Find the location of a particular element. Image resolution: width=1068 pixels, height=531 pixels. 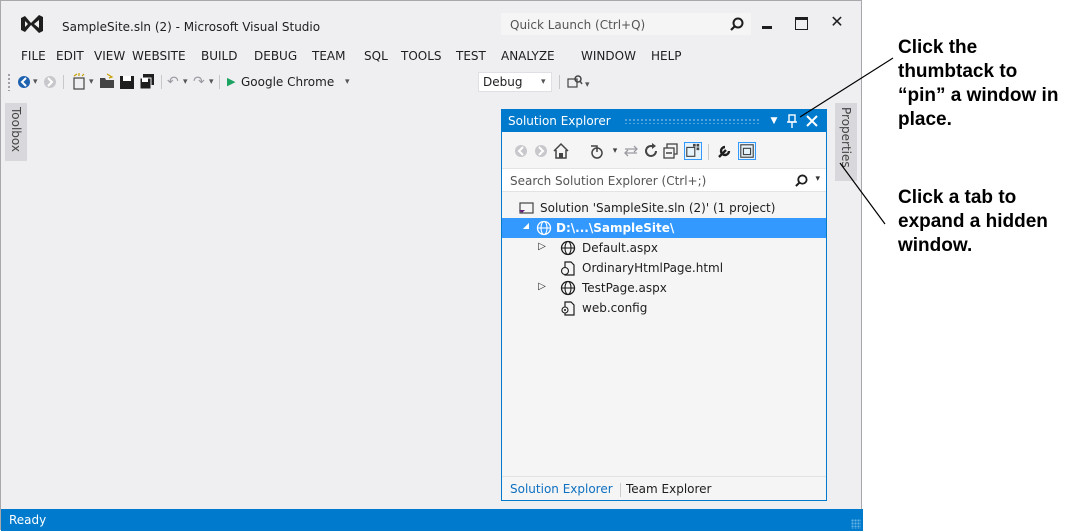

navigate-forward-icon is located at coordinates (50, 82).